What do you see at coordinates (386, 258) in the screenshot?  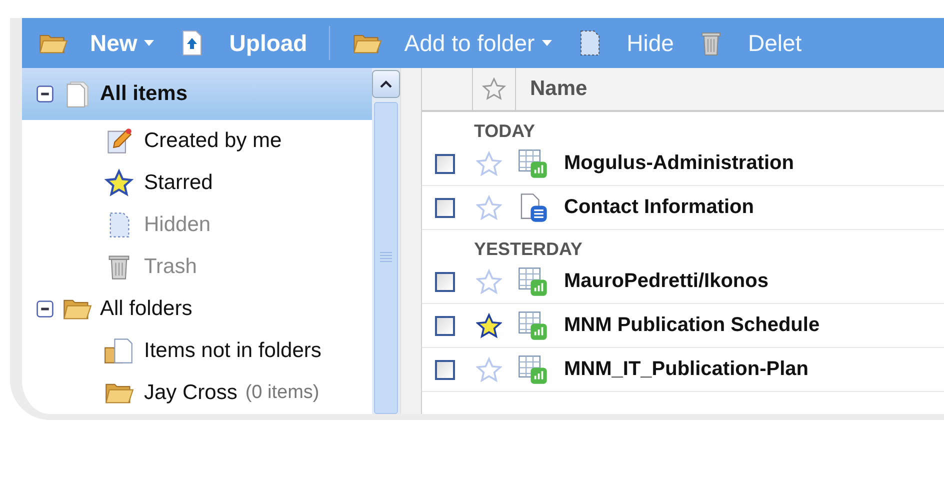 I see `scroll-thumb` at bounding box center [386, 258].